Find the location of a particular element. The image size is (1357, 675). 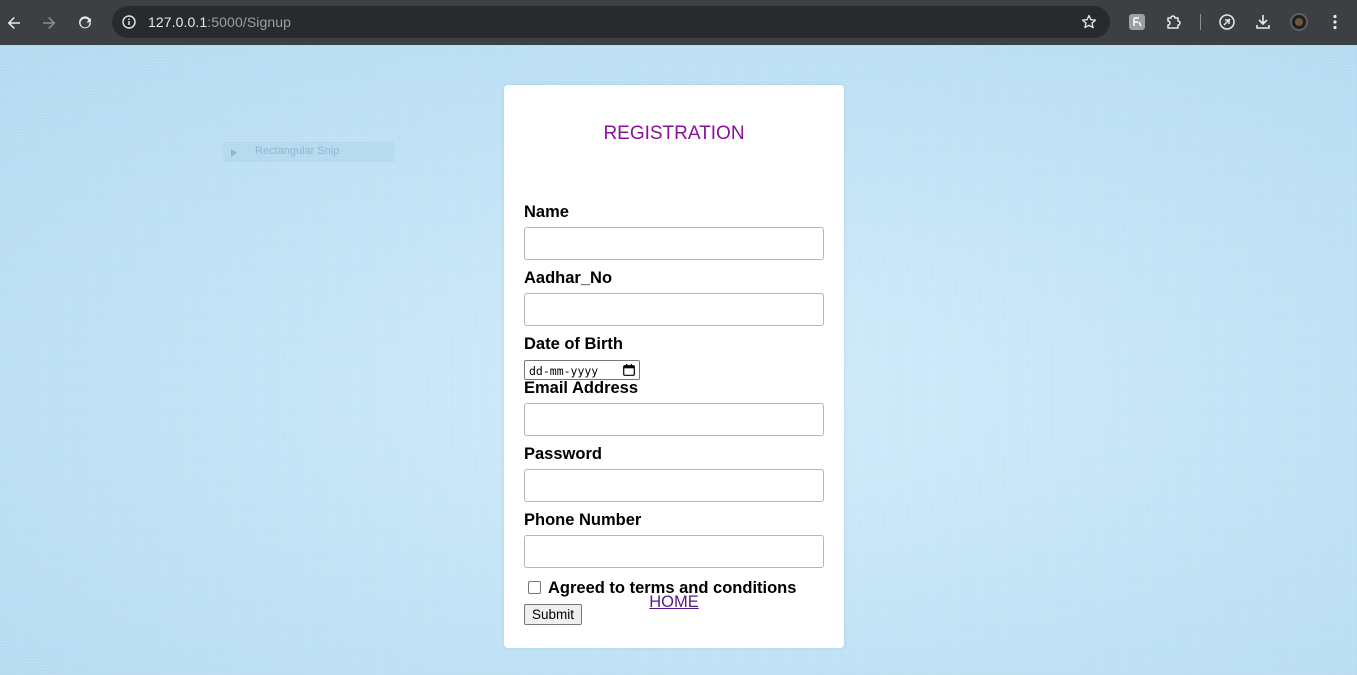

arrow-left-icon is located at coordinates (13, 23).